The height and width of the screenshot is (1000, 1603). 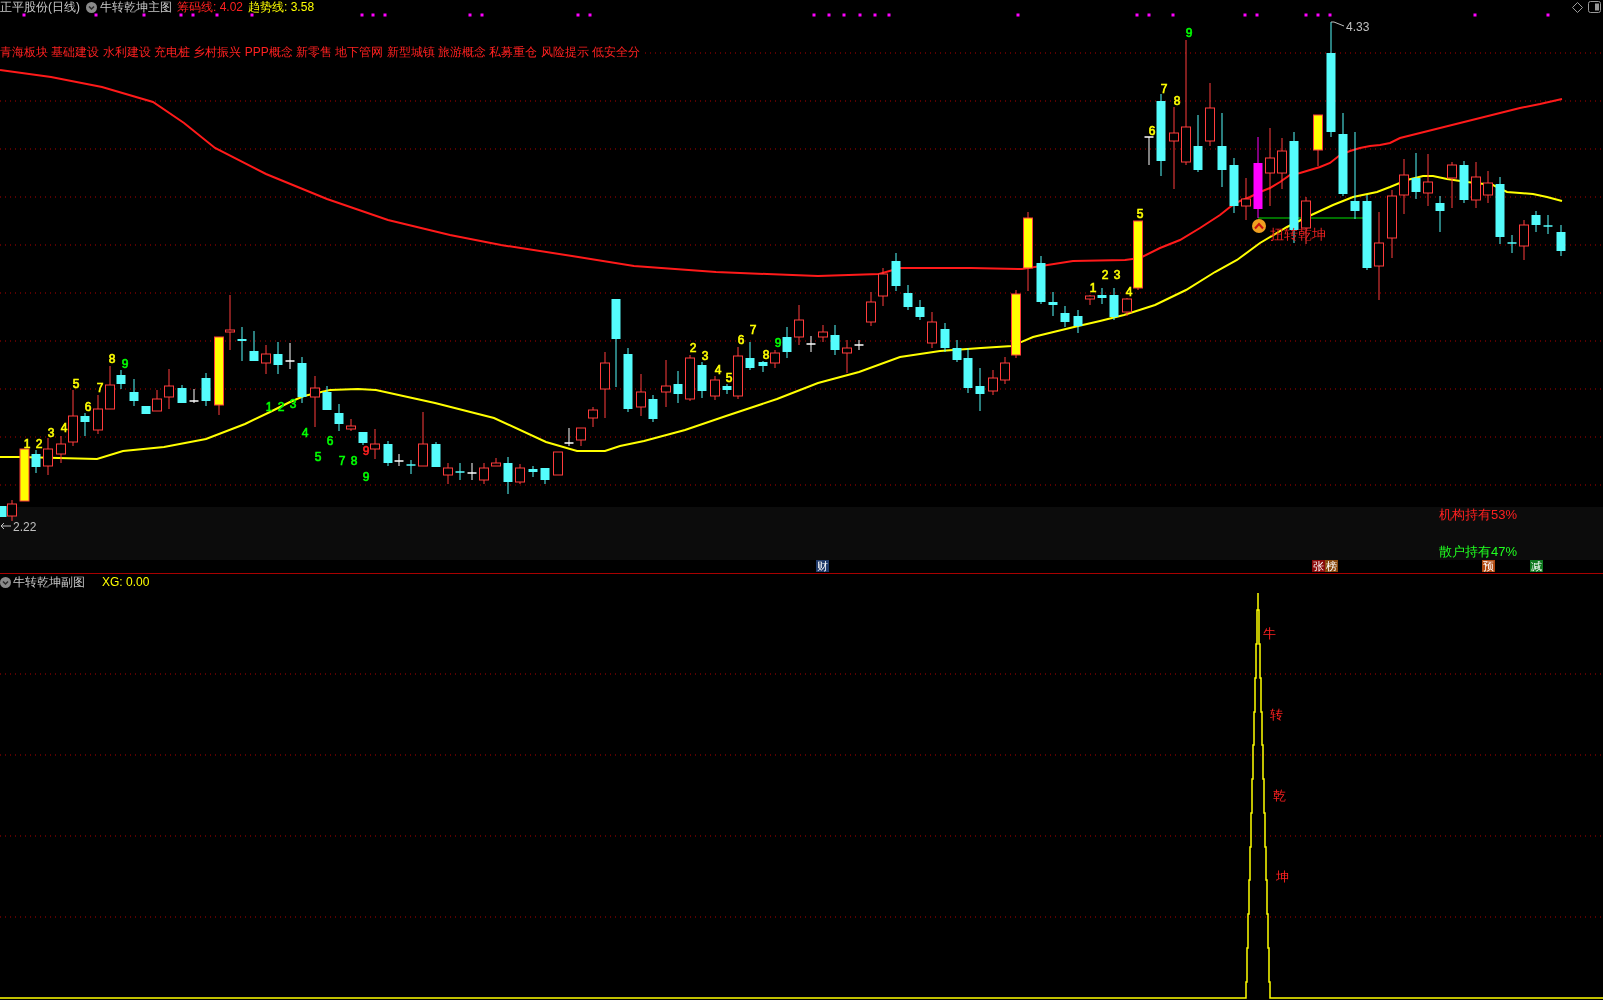 What do you see at coordinates (322, 52) in the screenshot?
I see `concept-tags-text: 青海板块 基础建设 水利建设 充电桩 乡村振兴 PPP概念 新零售 地下管网 新型城镇 旅游概念 私募重仓 风险提示 低安全分` at bounding box center [322, 52].